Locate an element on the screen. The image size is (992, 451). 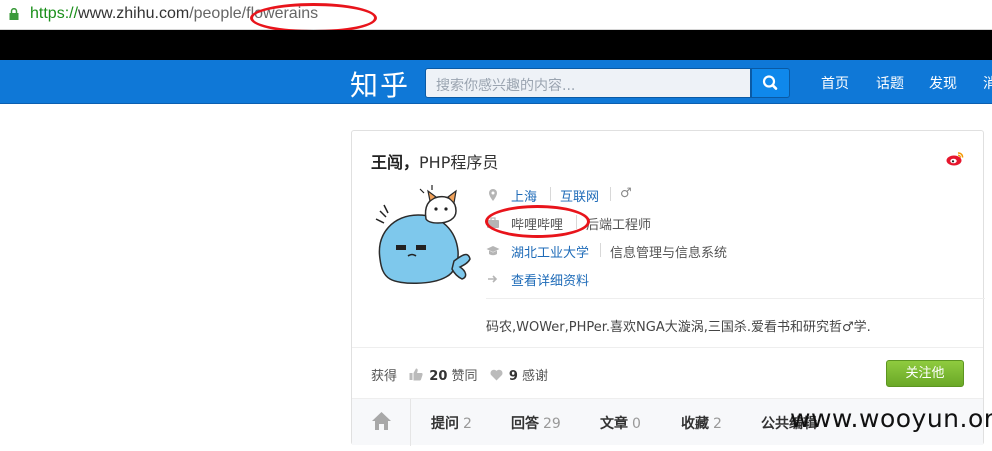
tab-count: 0 is located at coordinates (636, 424).